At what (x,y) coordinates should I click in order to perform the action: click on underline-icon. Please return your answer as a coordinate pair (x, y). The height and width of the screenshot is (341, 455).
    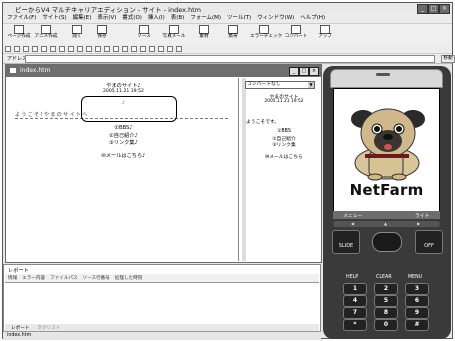
    Looking at the image, I should click on (71, 49).